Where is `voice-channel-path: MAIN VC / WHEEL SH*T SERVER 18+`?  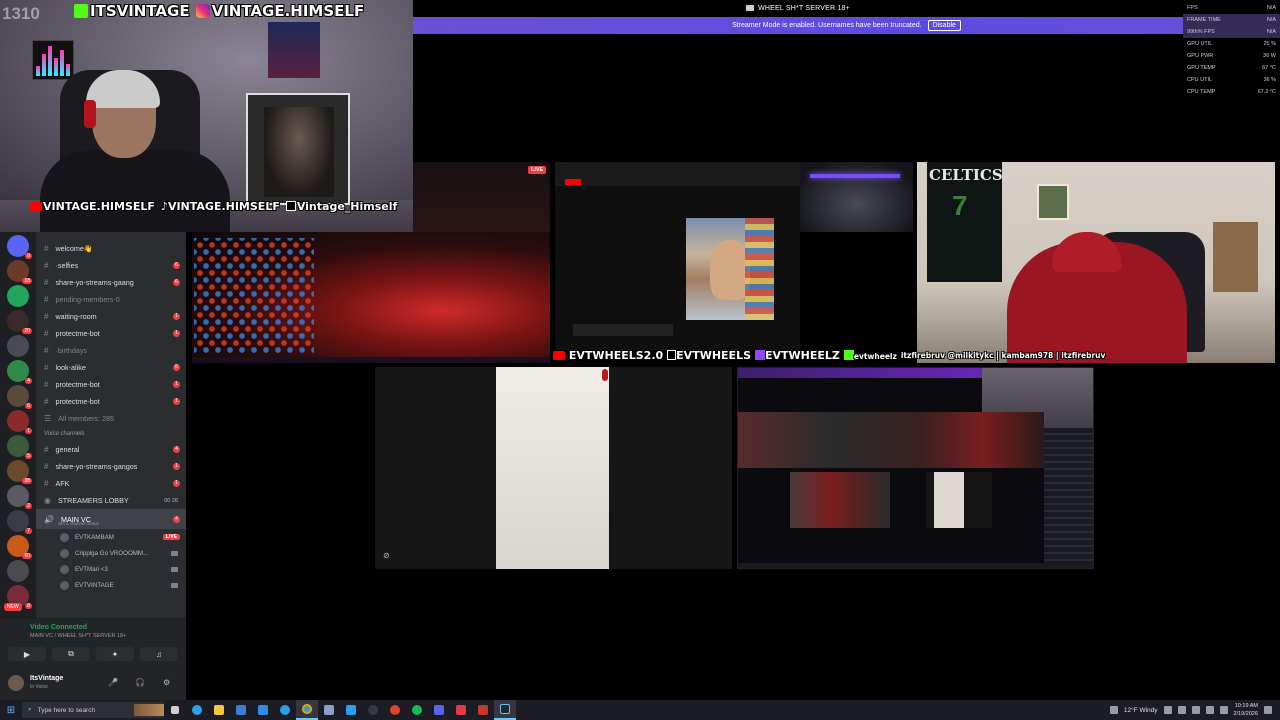 voice-channel-path: MAIN VC / WHEEL SH*T SERVER 18+ is located at coordinates (78, 636).